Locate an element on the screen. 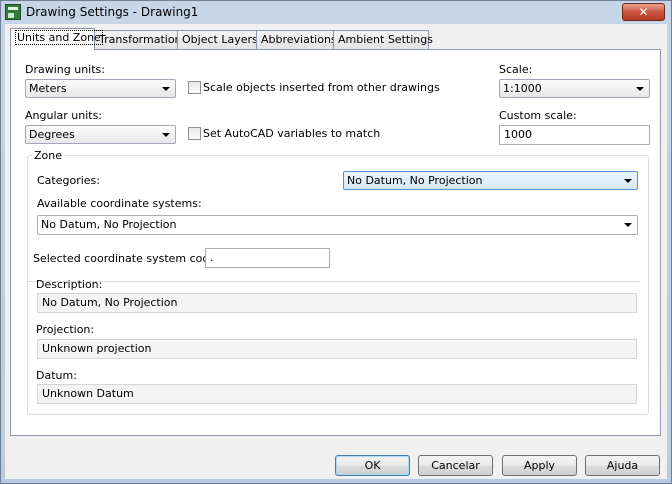 Image resolution: width=672 pixels, height=484 pixels. selected-code-label: Selected coordinate system code: is located at coordinates (126, 258).